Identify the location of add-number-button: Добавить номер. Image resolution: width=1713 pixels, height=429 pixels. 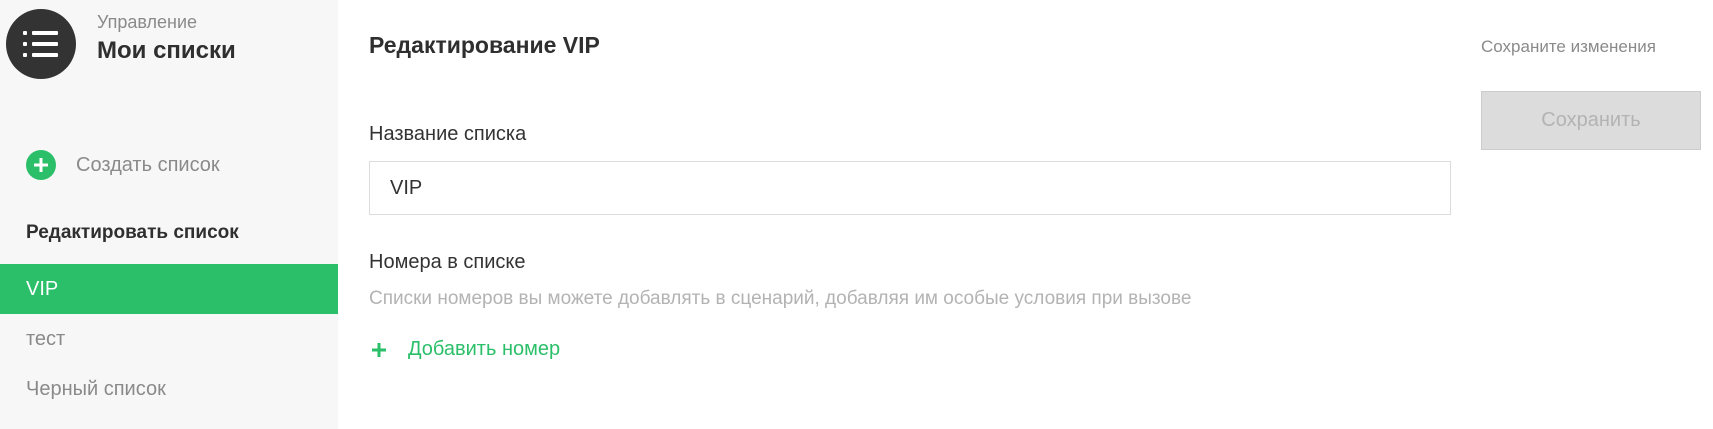
(466, 349).